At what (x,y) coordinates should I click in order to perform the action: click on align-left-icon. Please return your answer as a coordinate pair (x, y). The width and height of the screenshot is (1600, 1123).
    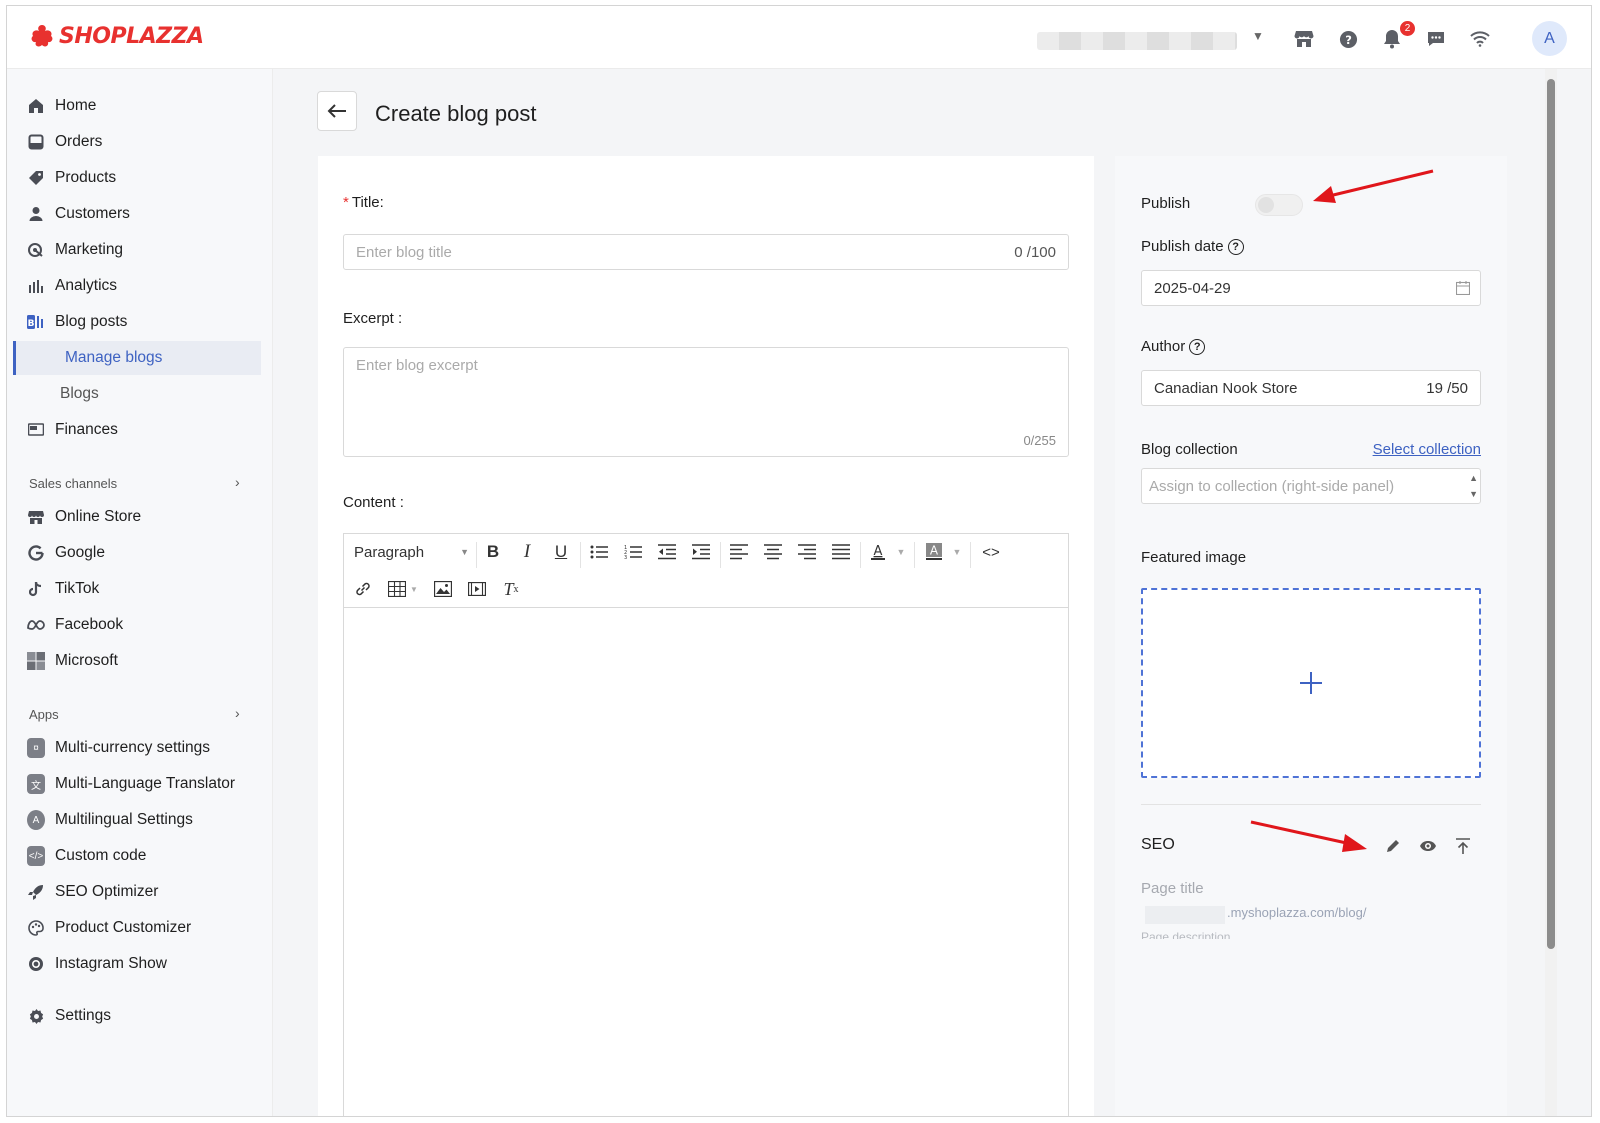
    Looking at the image, I should click on (739, 552).